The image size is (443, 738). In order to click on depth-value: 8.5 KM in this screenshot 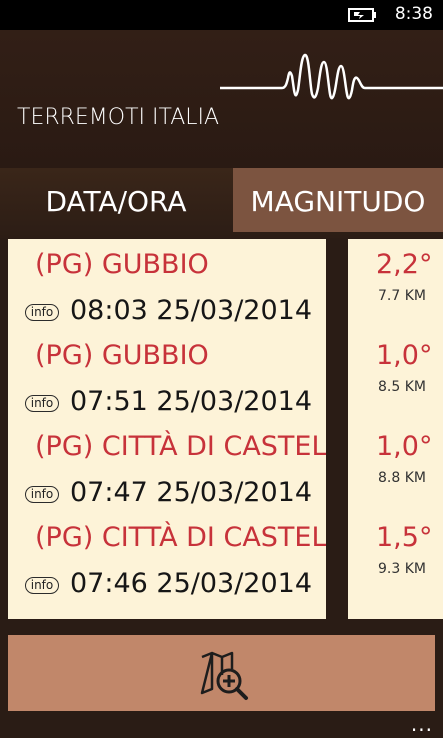, I will do `click(402, 387)`.